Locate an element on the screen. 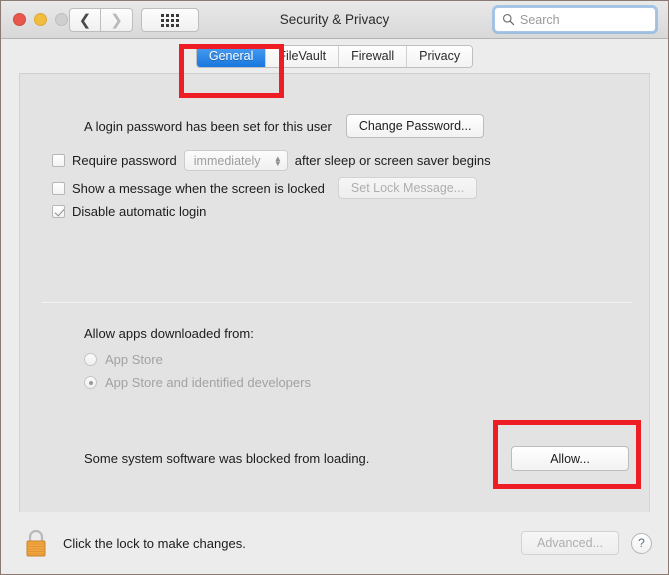 The width and height of the screenshot is (669, 575). show-lock-message-checkbox is located at coordinates (58, 188).